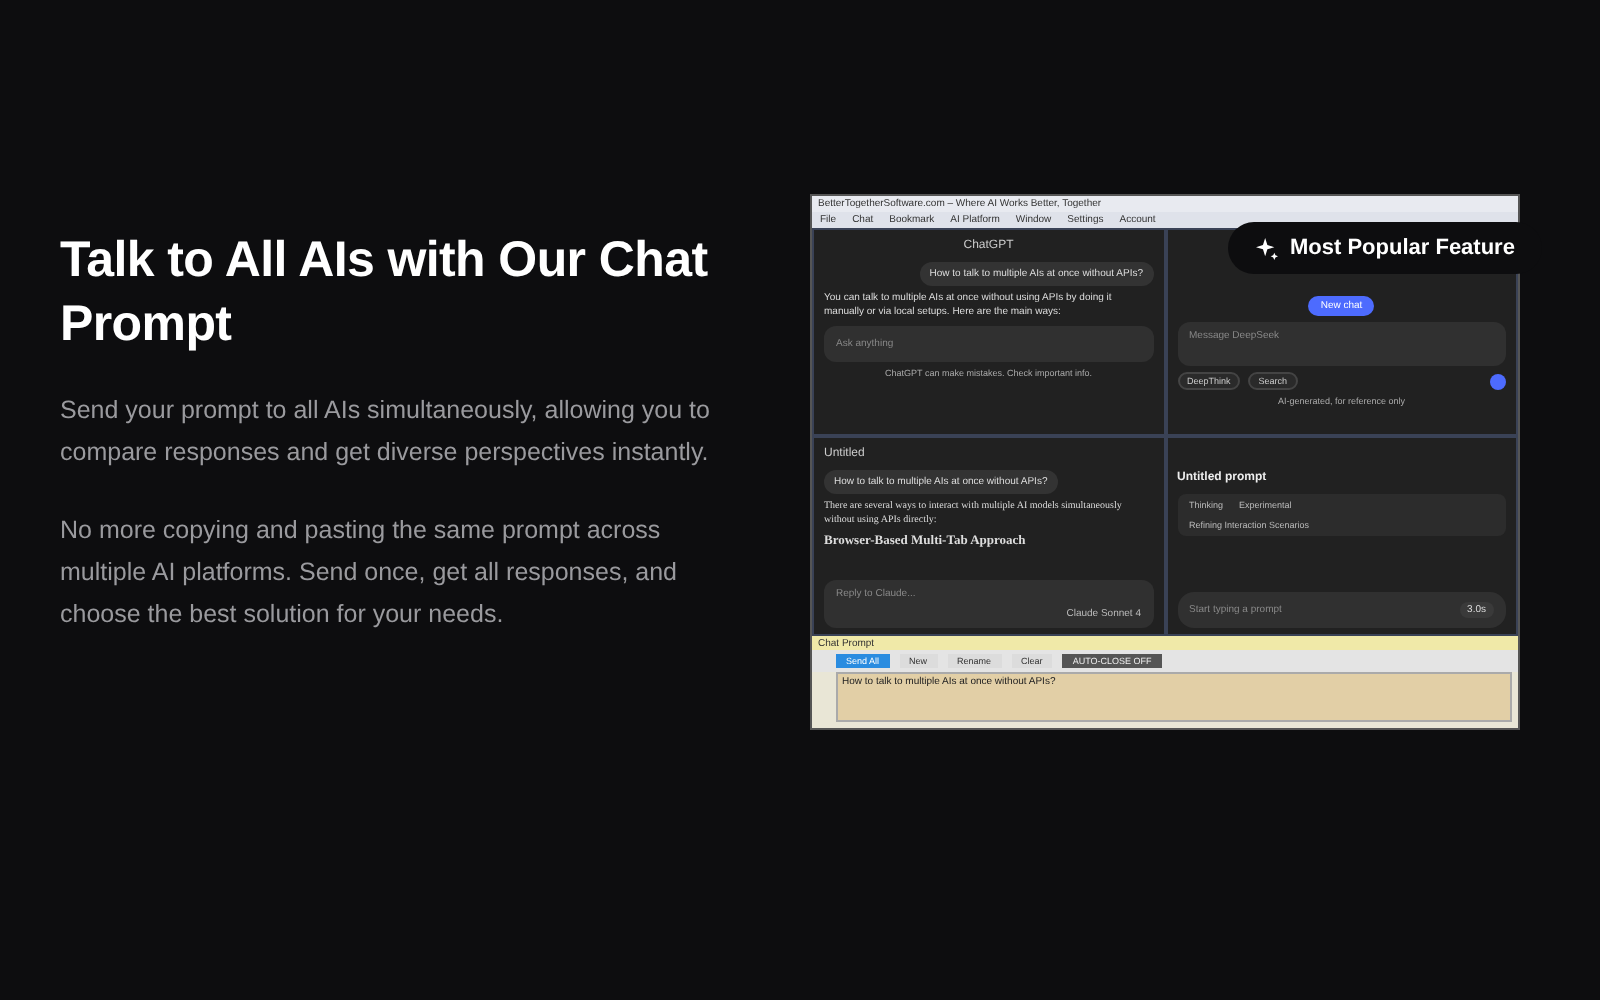 This screenshot has width=1600, height=1000. Describe the element at coordinates (1267, 248) in the screenshot. I see `sparkle-icon` at that location.